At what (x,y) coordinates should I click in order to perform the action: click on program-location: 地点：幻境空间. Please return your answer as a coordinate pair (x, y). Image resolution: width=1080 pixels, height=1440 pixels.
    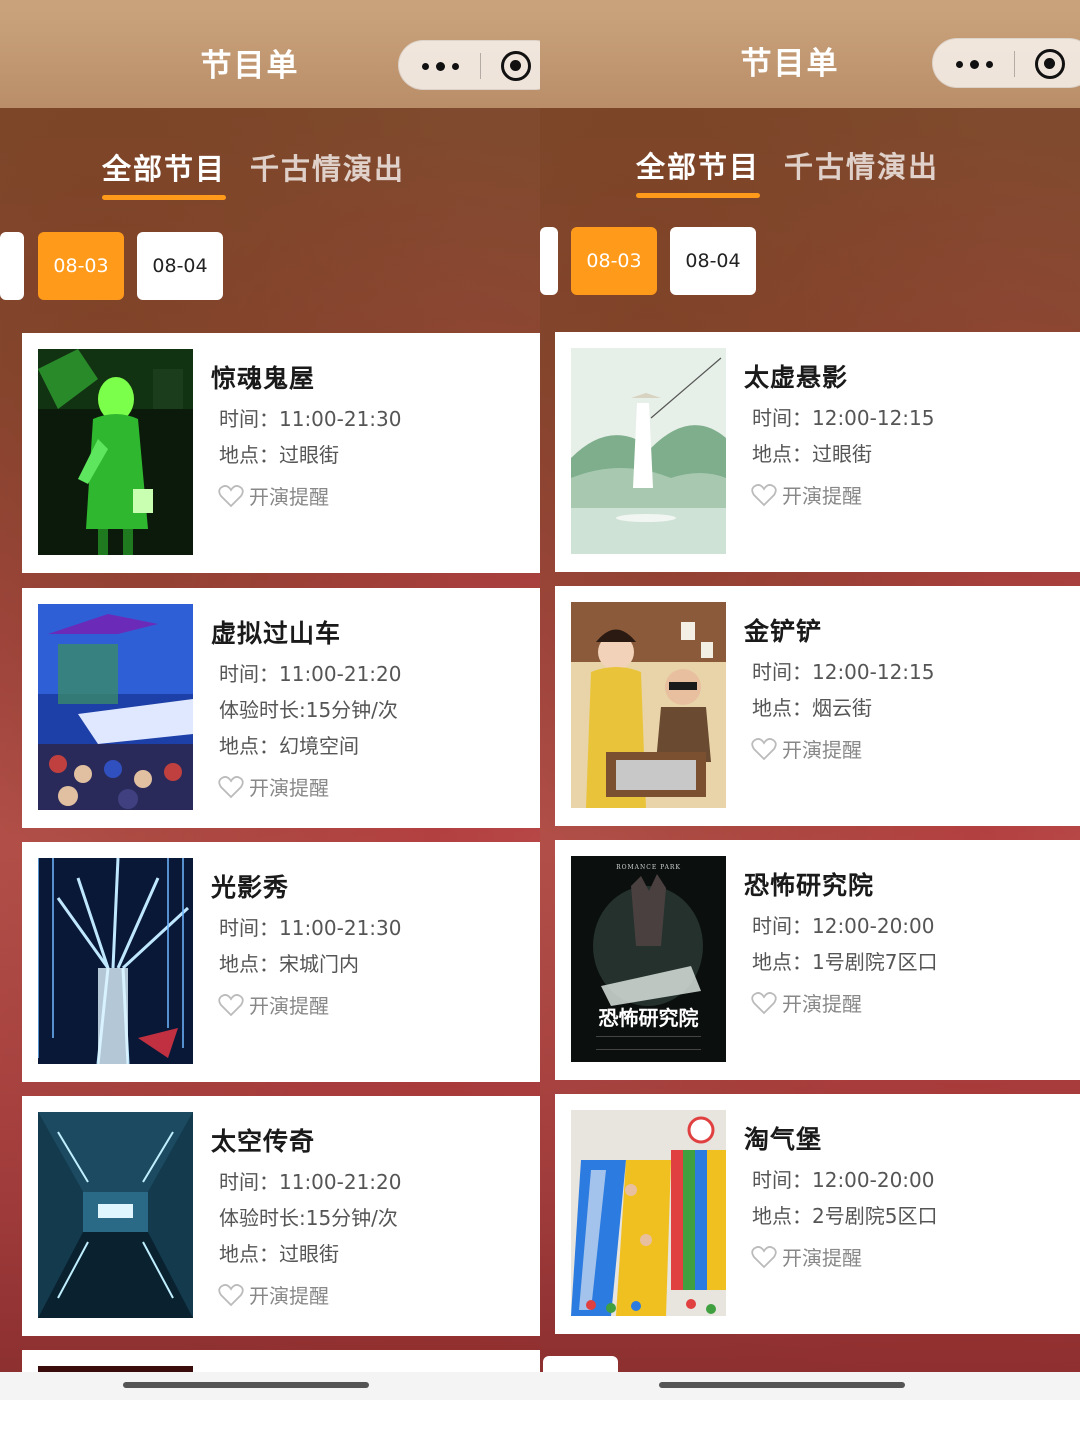
    Looking at the image, I should click on (289, 746).